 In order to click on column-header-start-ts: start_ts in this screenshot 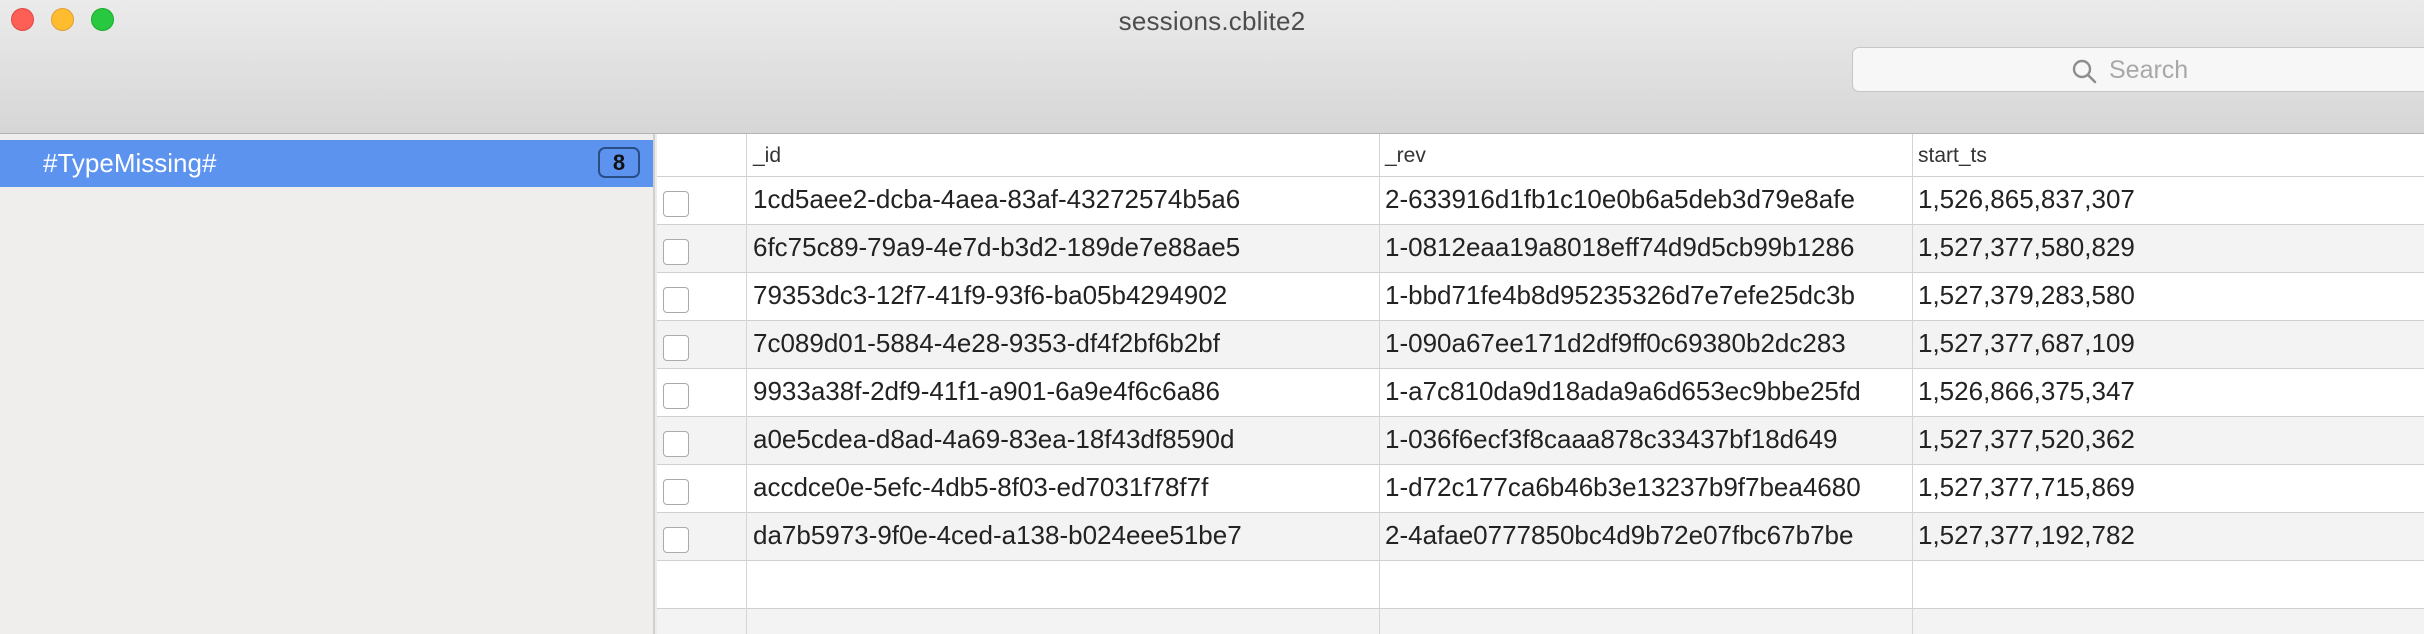, I will do `click(2168, 155)`.